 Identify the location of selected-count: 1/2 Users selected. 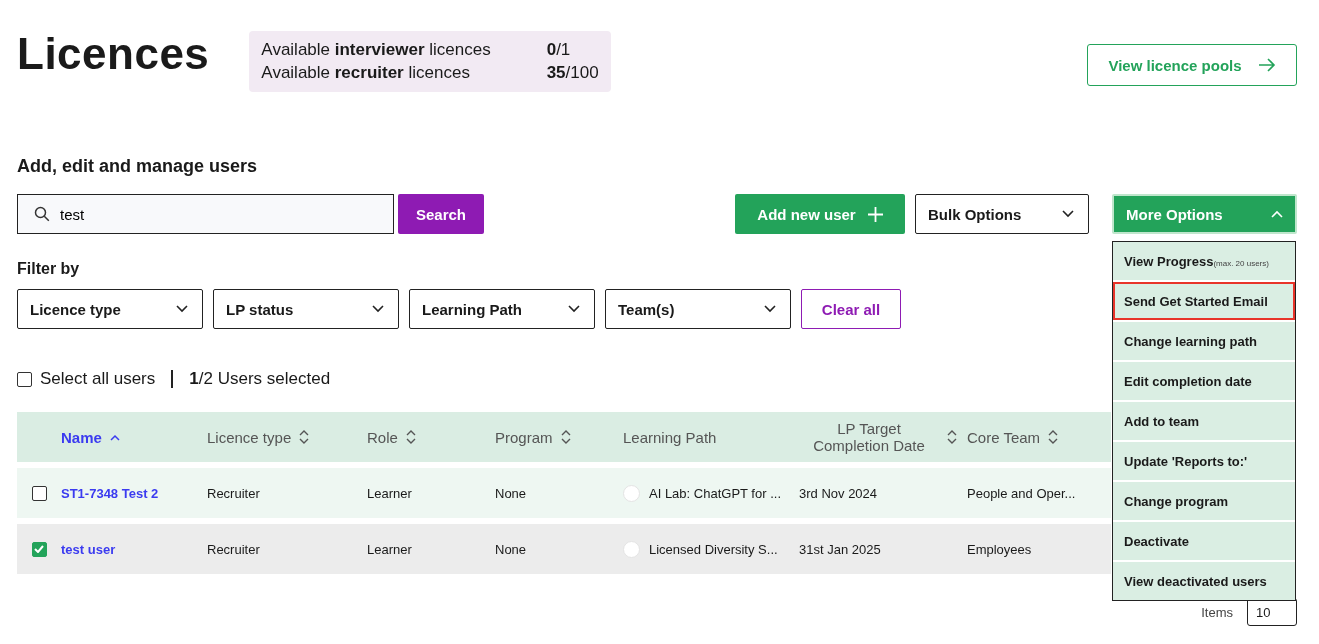
(260, 379).